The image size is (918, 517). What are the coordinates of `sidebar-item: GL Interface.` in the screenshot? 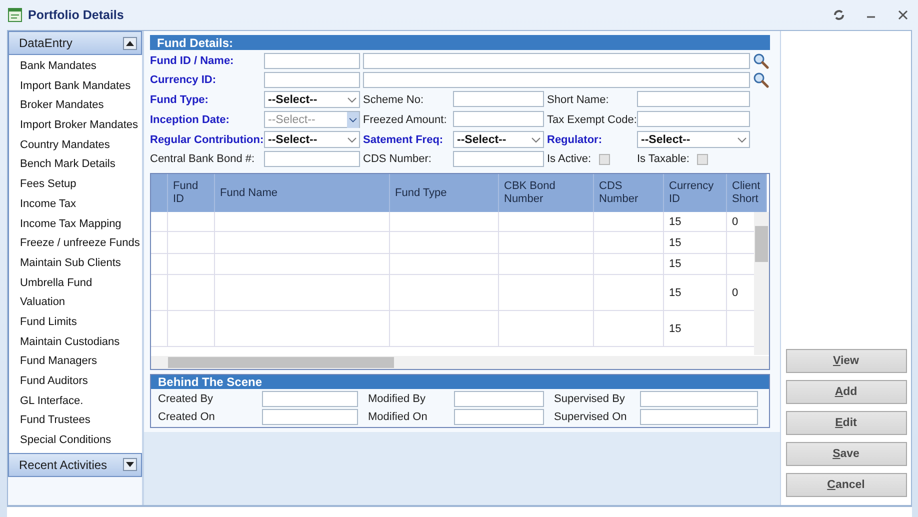 It's located at (75, 402).